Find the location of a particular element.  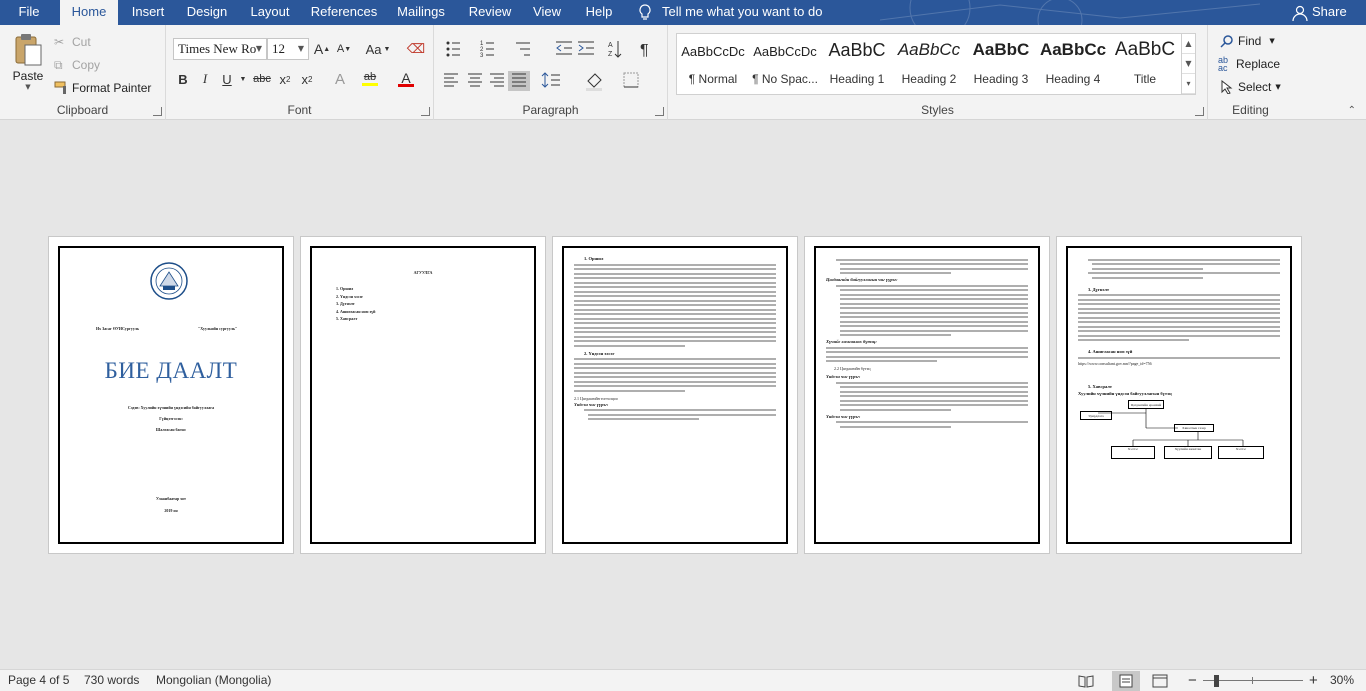

font-size-value: 12 is located at coordinates (278, 48).